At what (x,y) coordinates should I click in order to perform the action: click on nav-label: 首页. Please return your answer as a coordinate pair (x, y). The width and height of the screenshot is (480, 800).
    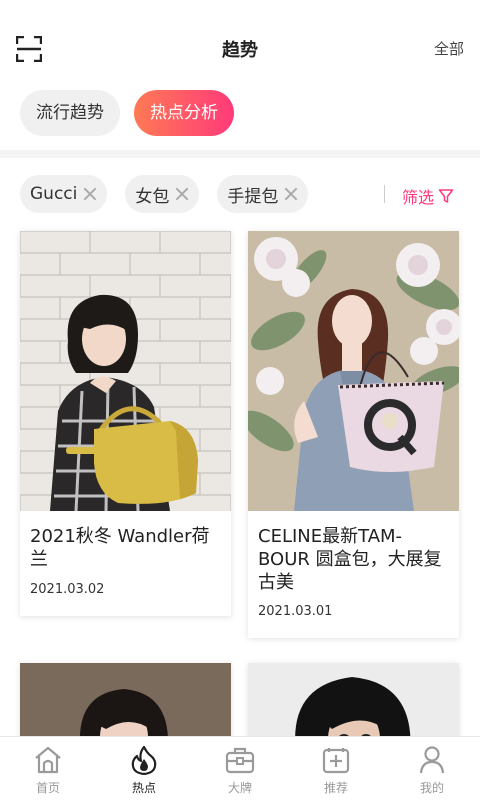
    Looking at the image, I should click on (47, 788).